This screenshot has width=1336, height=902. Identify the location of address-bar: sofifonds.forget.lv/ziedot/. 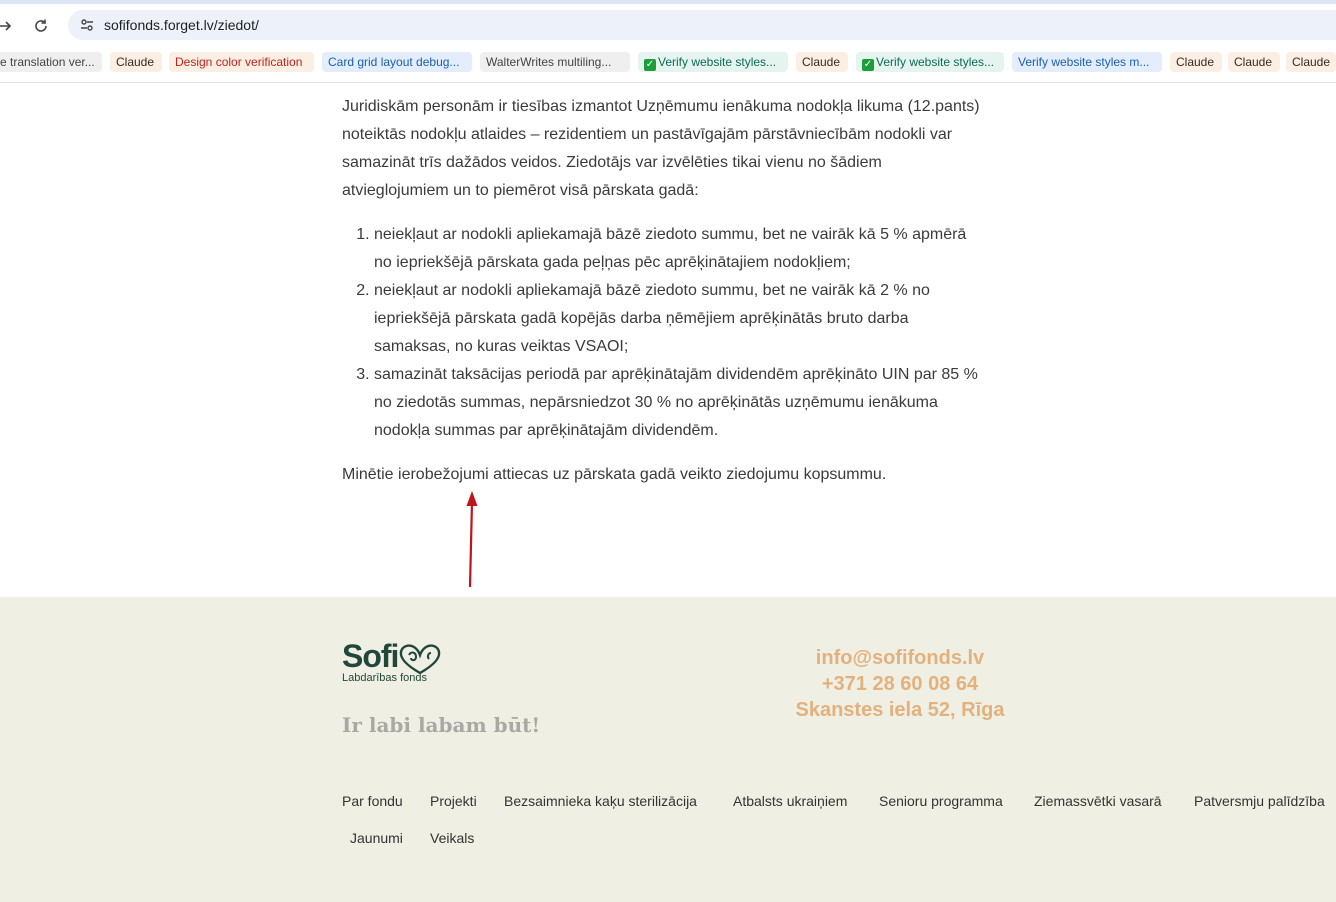
(702, 25).